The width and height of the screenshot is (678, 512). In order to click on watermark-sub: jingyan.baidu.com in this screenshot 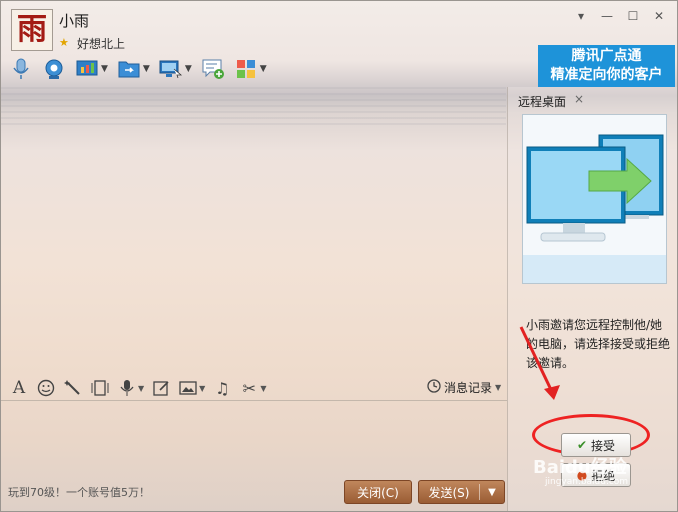, I will do `click(587, 482)`.